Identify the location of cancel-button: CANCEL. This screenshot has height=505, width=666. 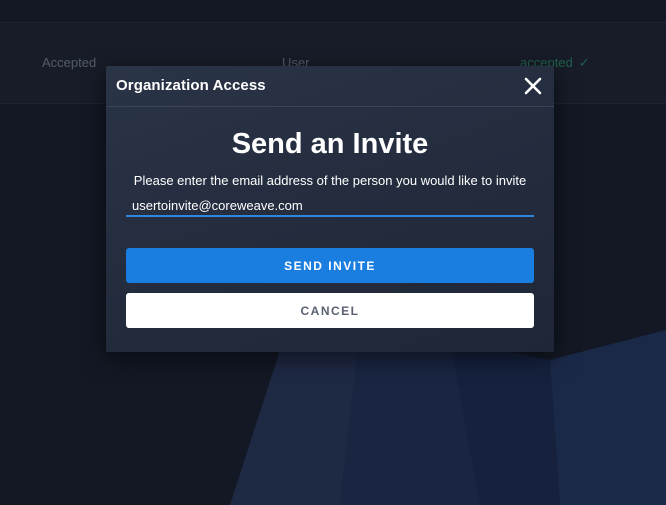
(330, 310).